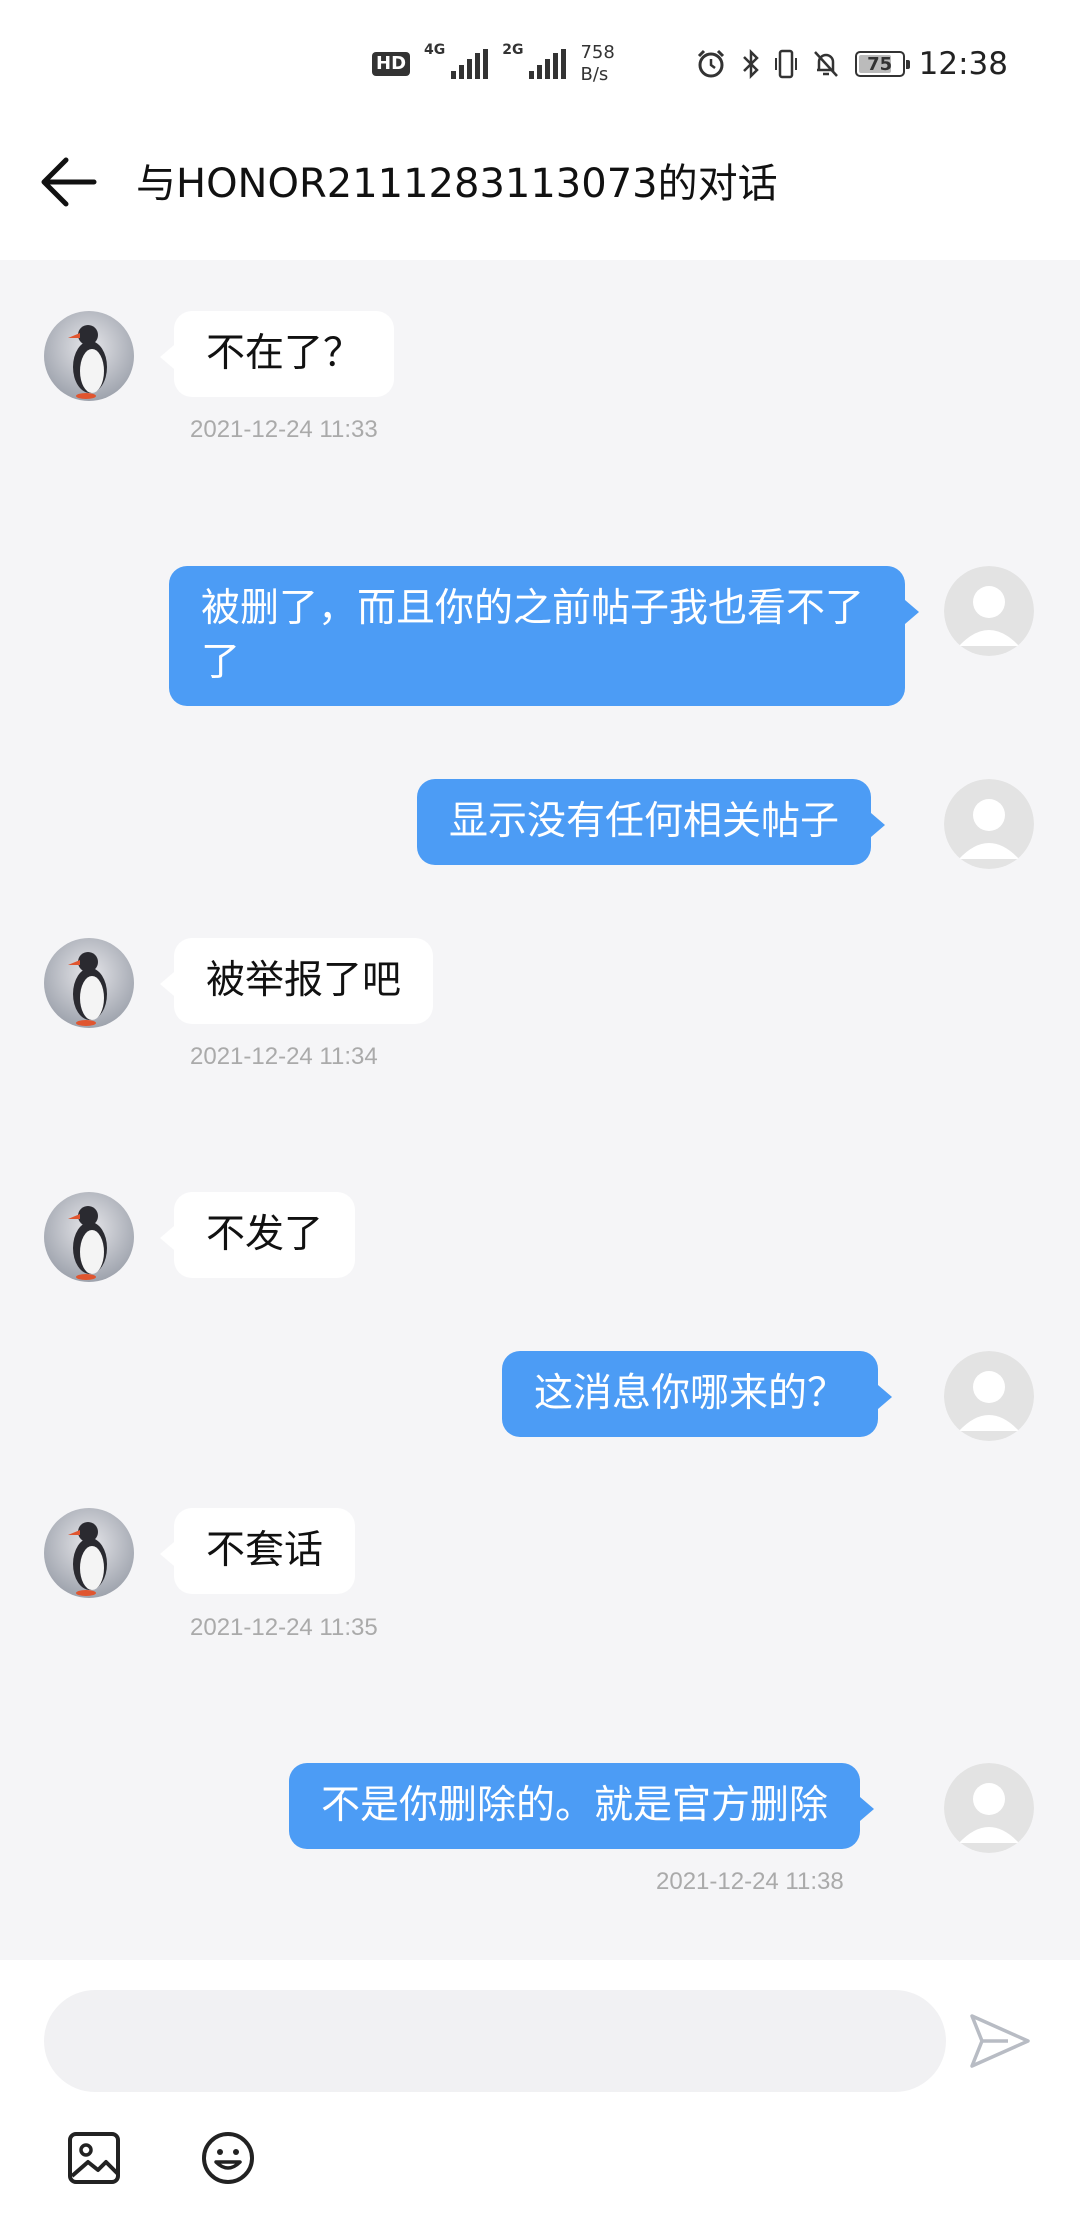  What do you see at coordinates (597, 52) in the screenshot?
I see `network-speed-value: 758` at bounding box center [597, 52].